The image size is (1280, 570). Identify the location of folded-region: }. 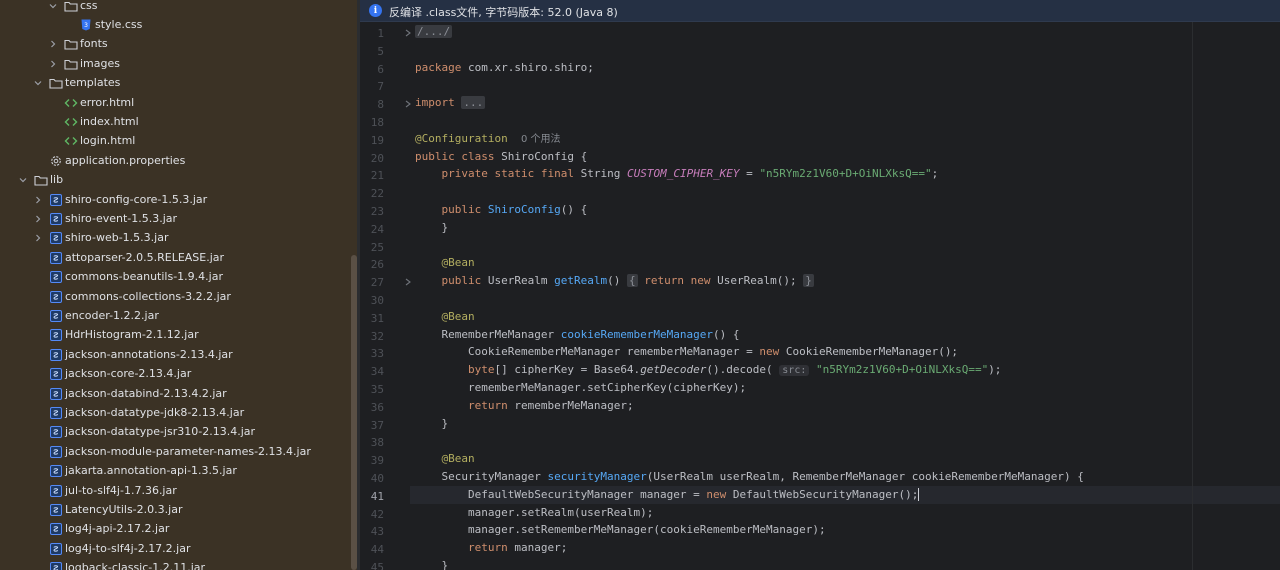
(808, 281).